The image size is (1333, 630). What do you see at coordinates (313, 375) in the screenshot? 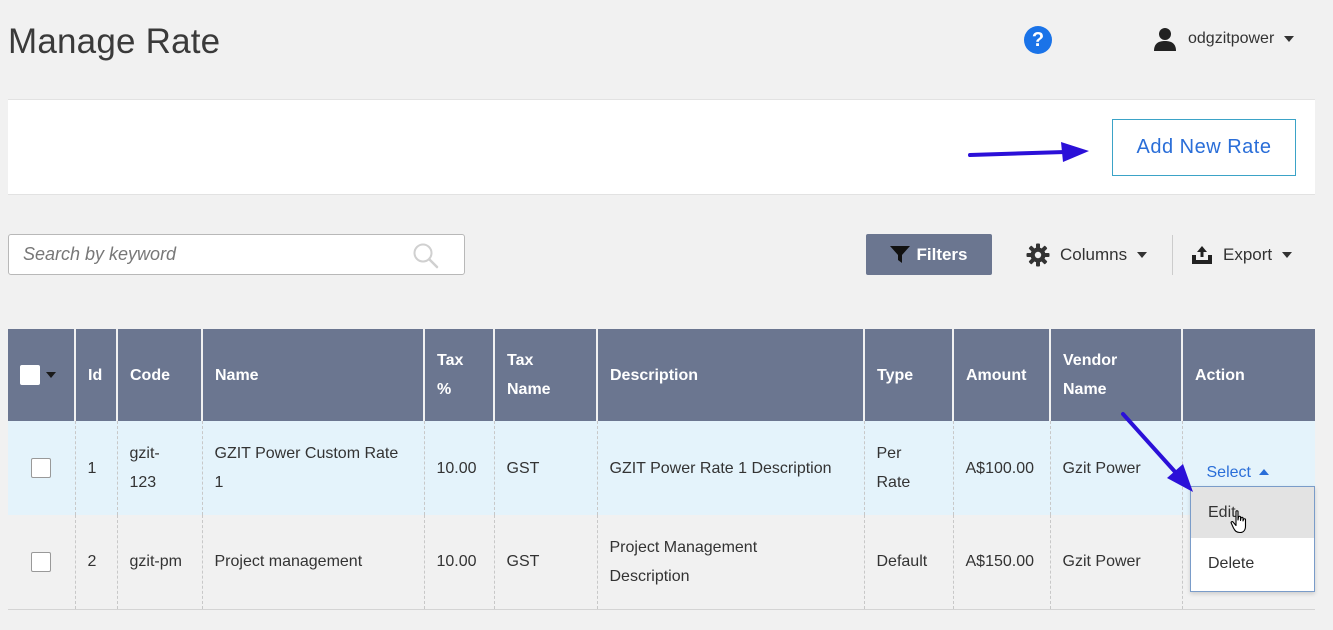
I see `column-header-name: Name` at bounding box center [313, 375].